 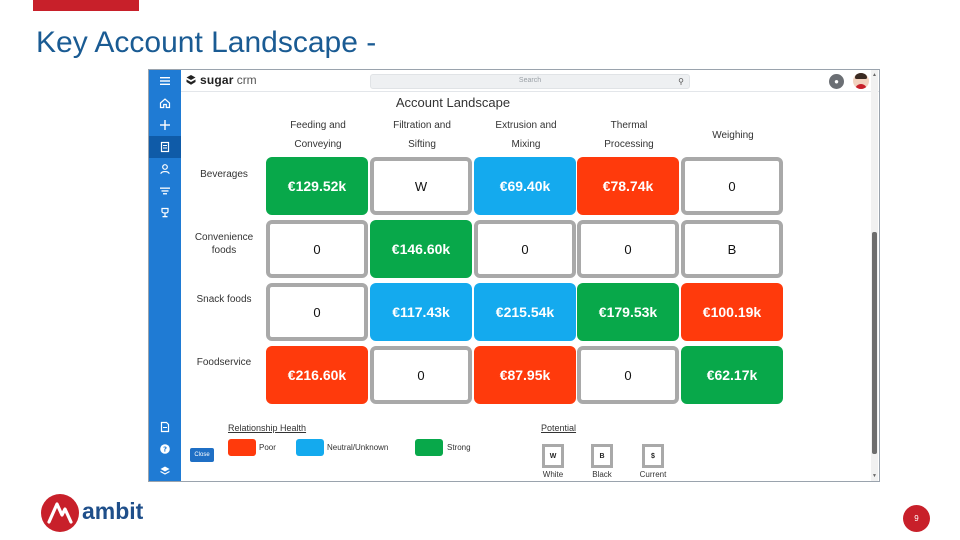 What do you see at coordinates (202, 455) in the screenshot?
I see `close-button: Close` at bounding box center [202, 455].